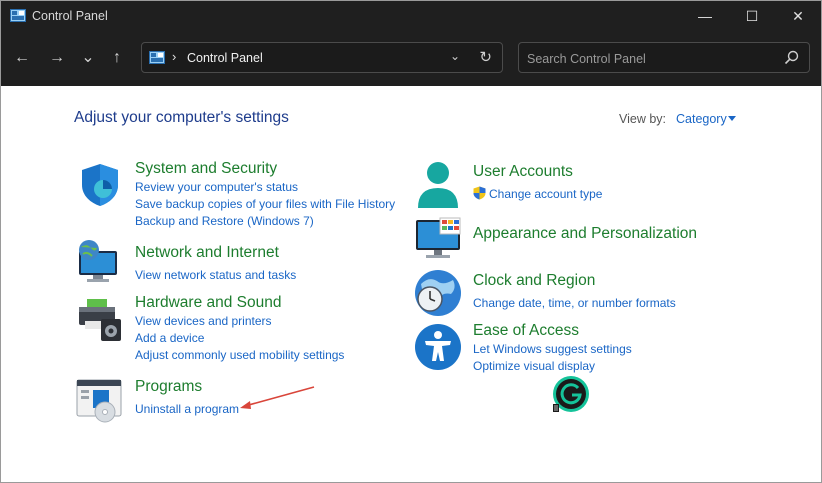 This screenshot has height=483, width=822. Describe the element at coordinates (574, 303) in the screenshot. I see `link-date-time-formats: Change date, time, or number formats` at that location.